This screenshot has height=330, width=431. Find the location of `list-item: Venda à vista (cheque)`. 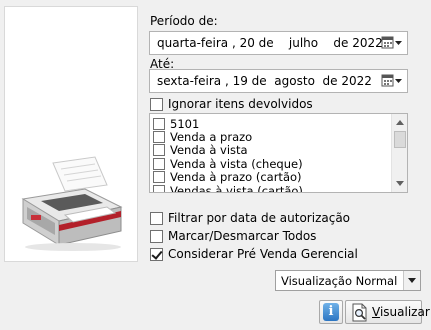

list-item: Venda à vista (cheque) is located at coordinates (270, 163).